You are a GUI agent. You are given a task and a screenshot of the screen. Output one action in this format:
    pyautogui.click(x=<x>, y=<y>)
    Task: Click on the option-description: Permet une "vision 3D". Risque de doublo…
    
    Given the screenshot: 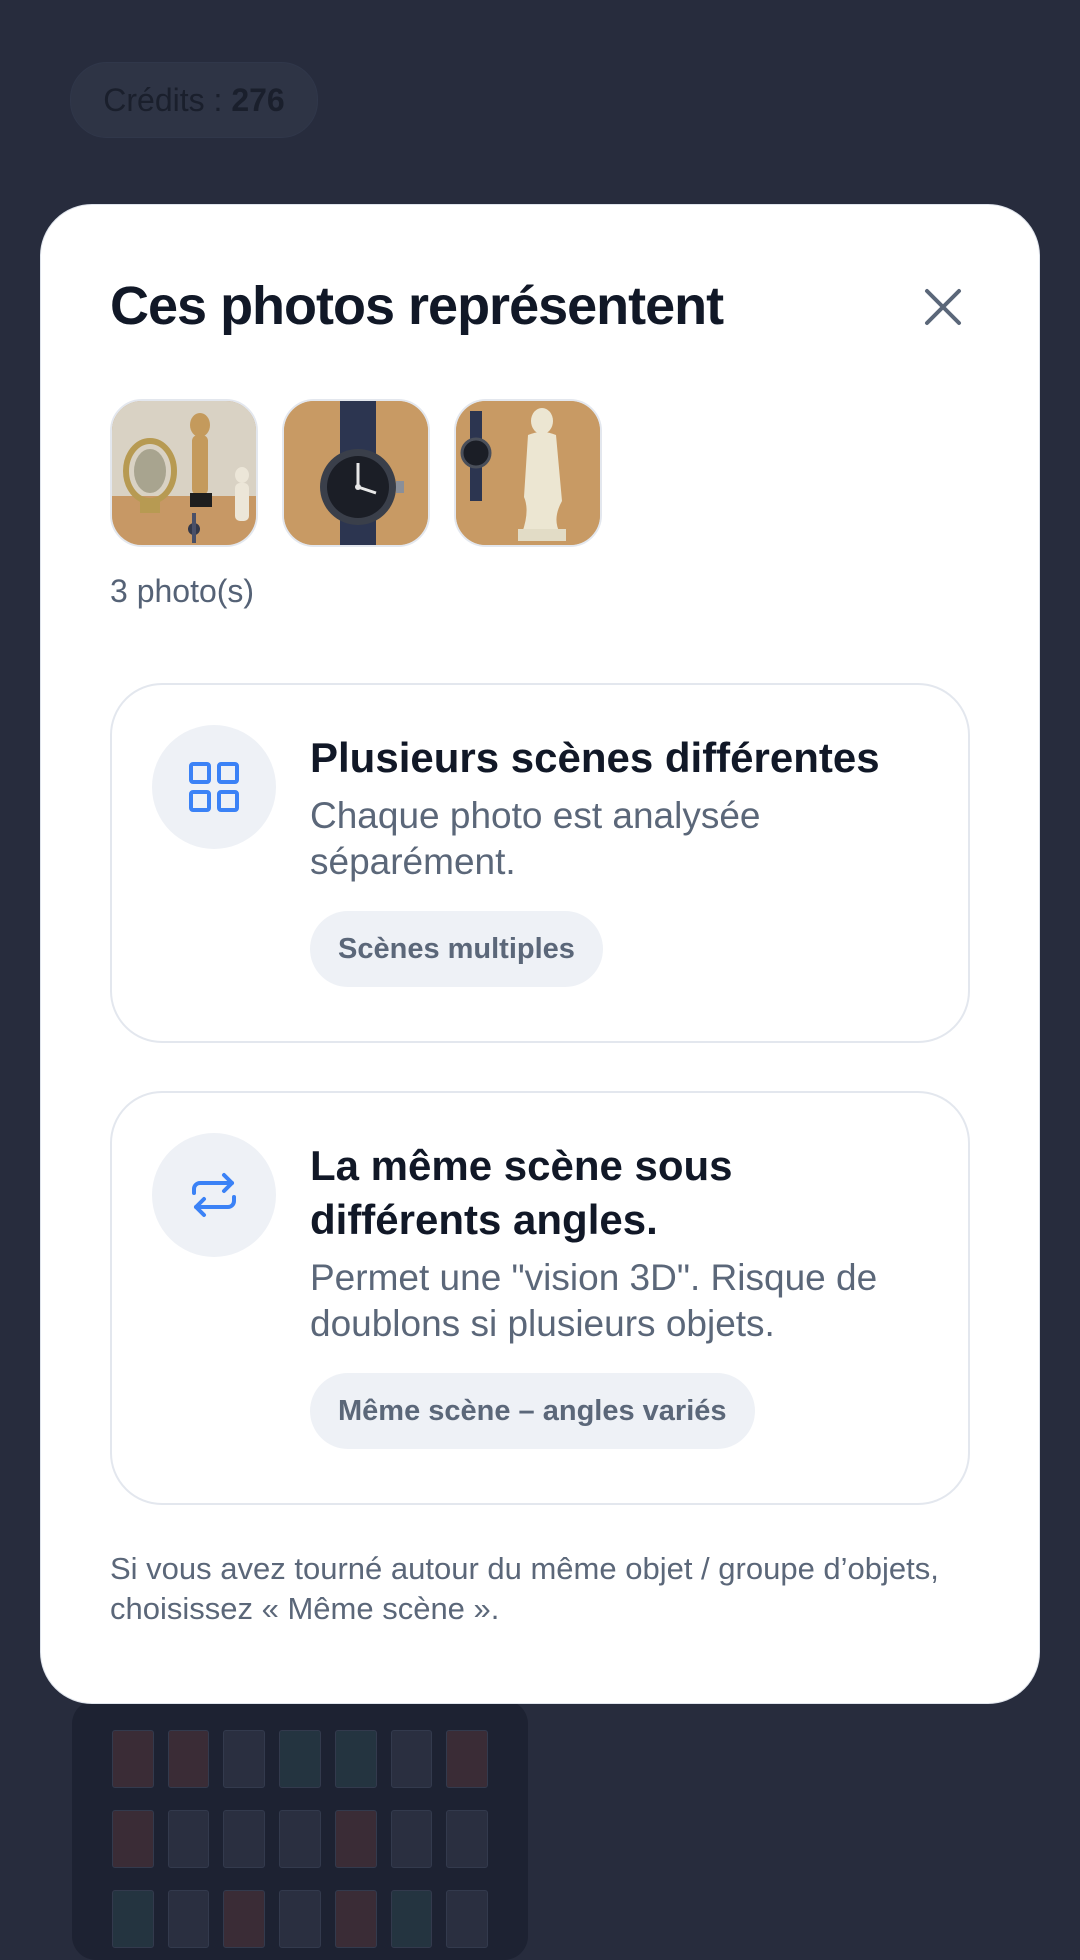 What is the action you would take?
    pyautogui.click(x=594, y=1300)
    